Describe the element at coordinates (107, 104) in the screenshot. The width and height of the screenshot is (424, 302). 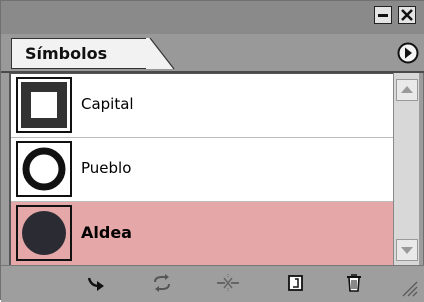
I see `symbol-label: Capital` at that location.